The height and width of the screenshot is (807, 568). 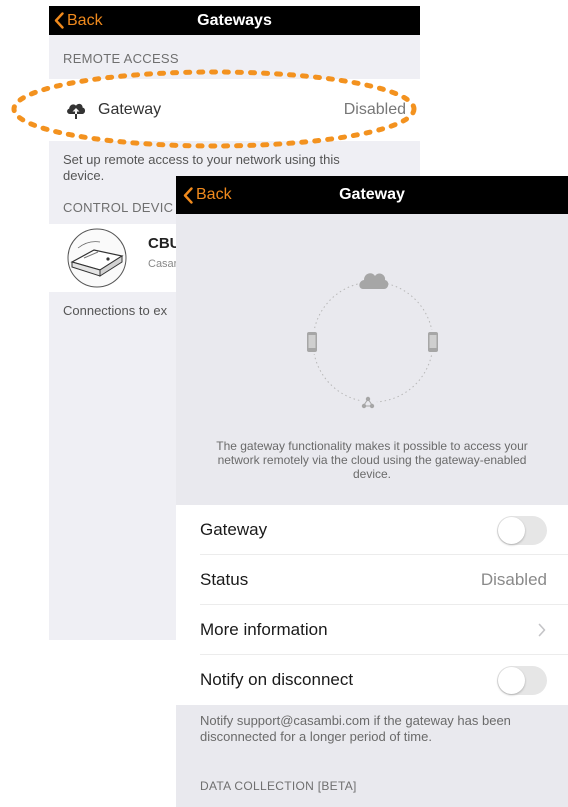 I want to click on gateway-navbar: Back Gateway, so click(x=372, y=195).